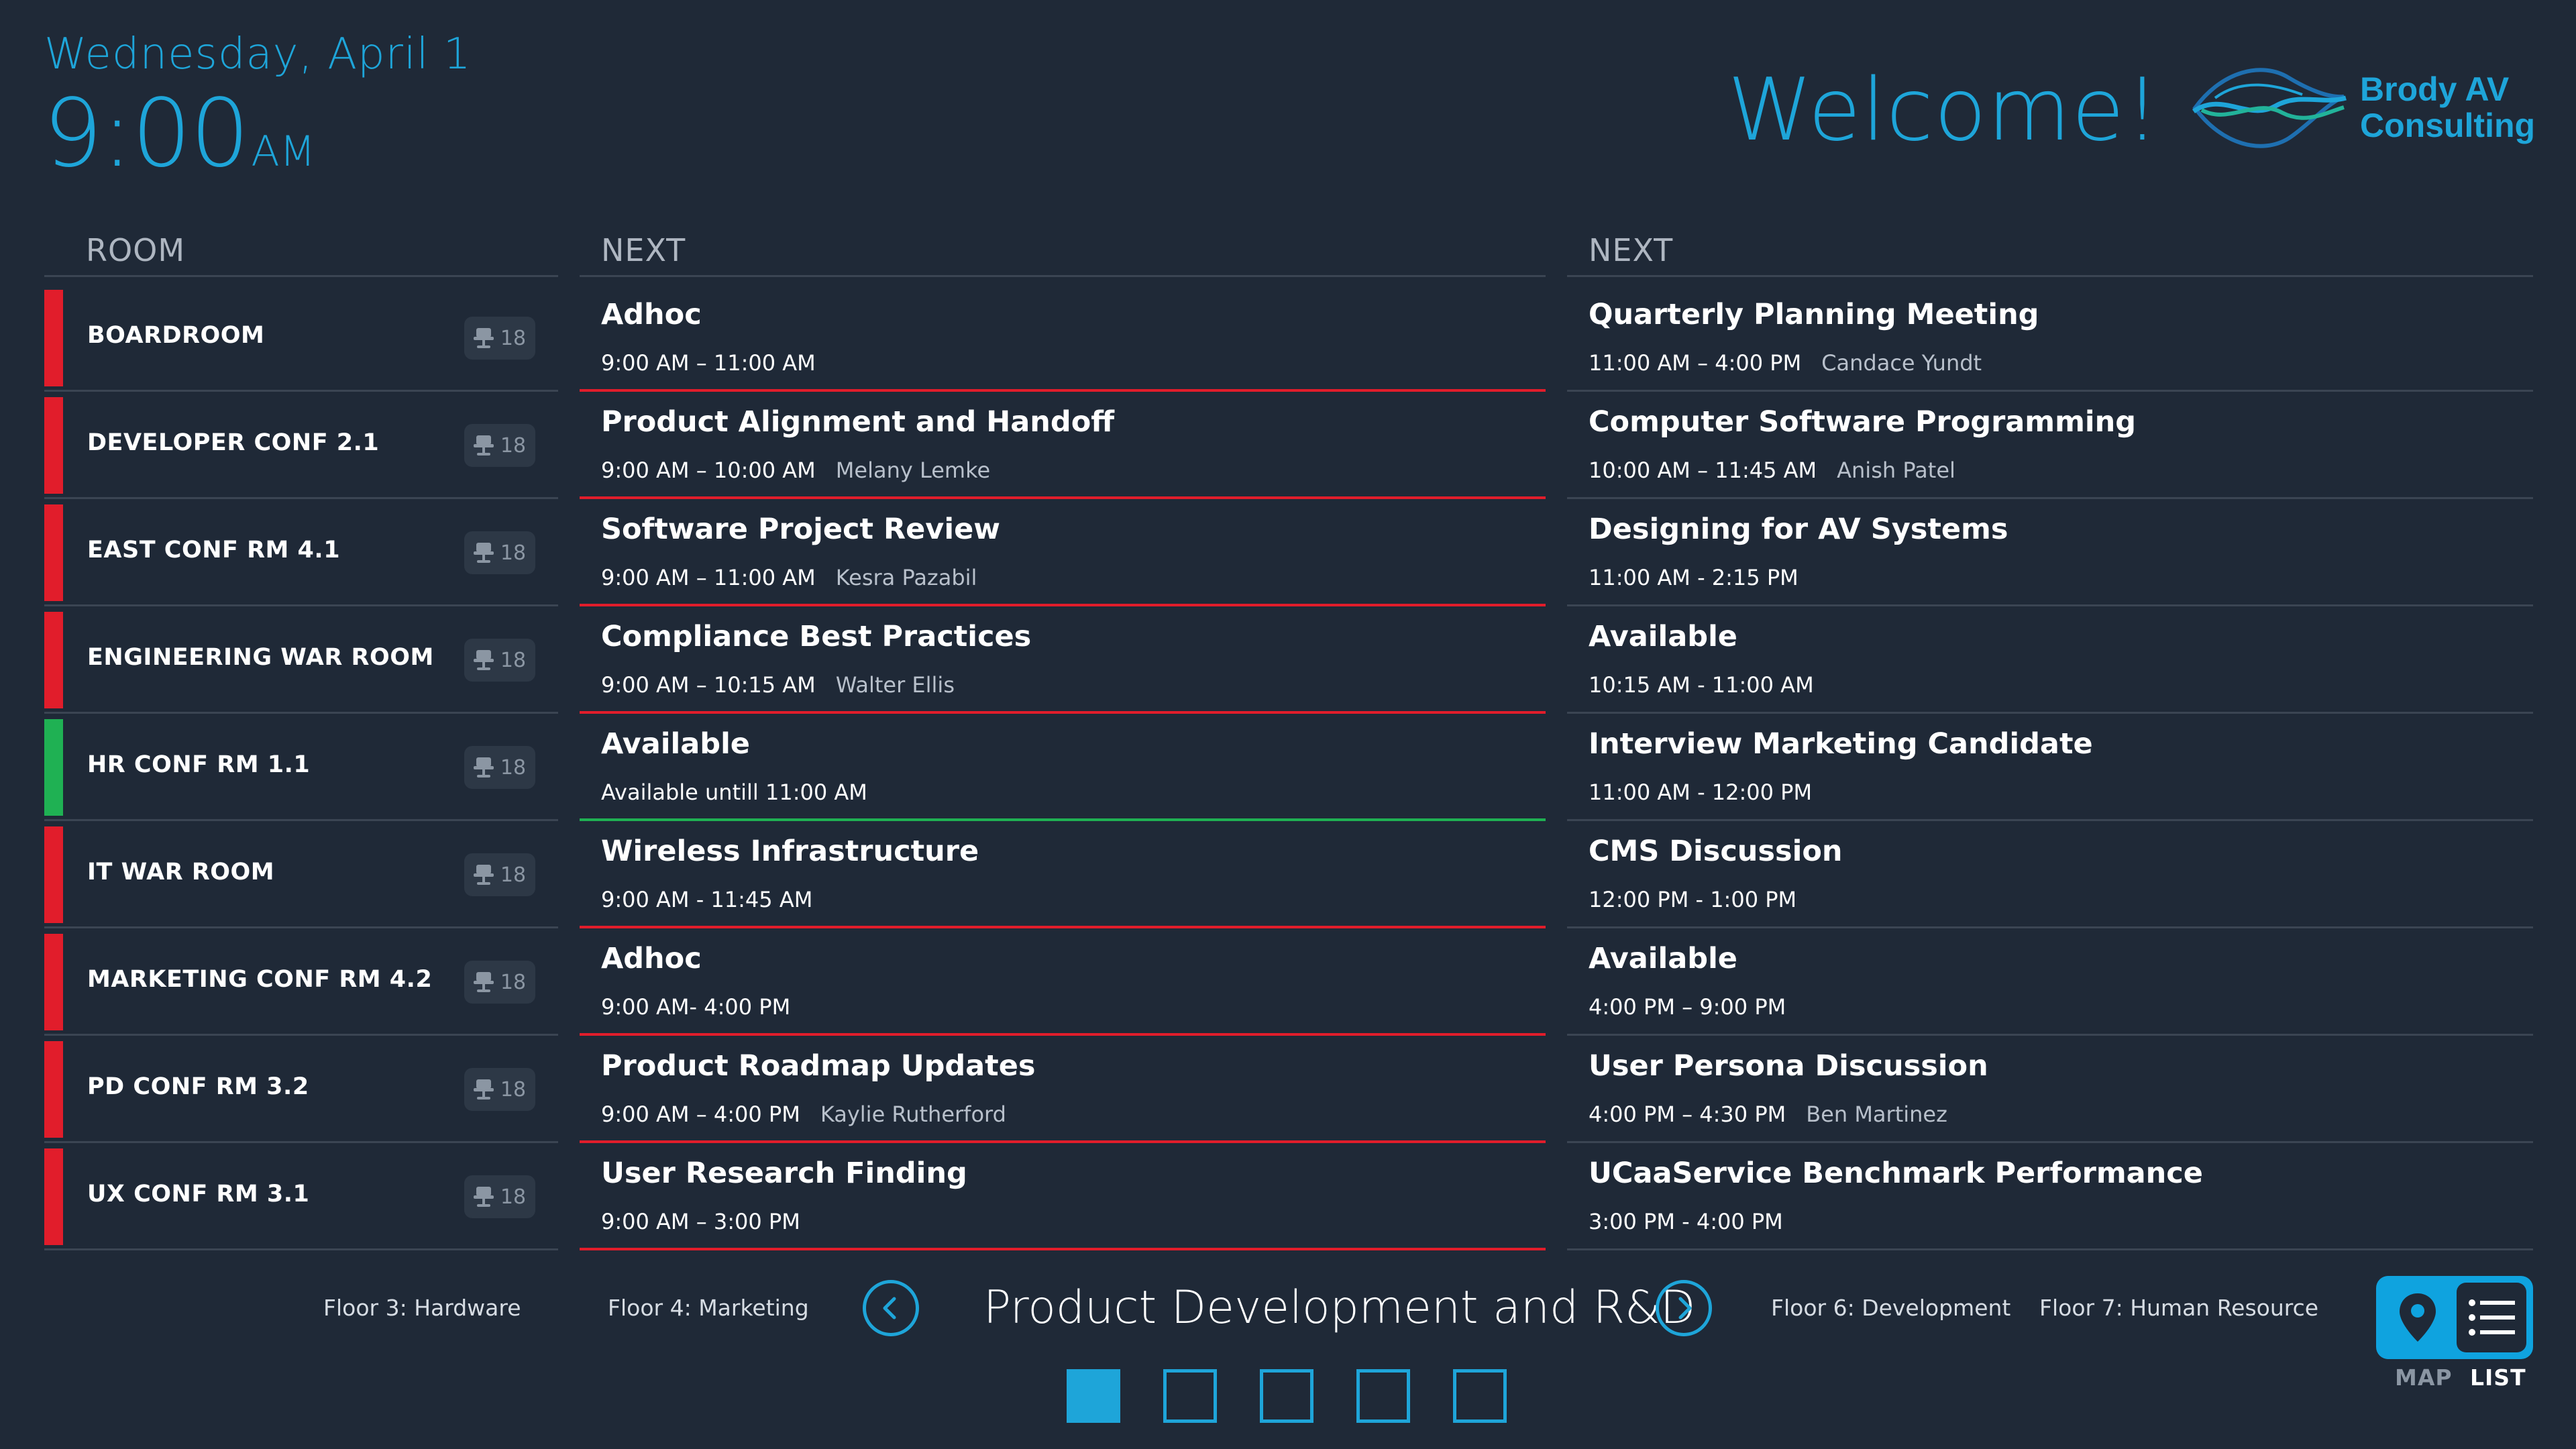 The image size is (2576, 1449). I want to click on meeting-organizer: Walter Ellis, so click(895, 685).